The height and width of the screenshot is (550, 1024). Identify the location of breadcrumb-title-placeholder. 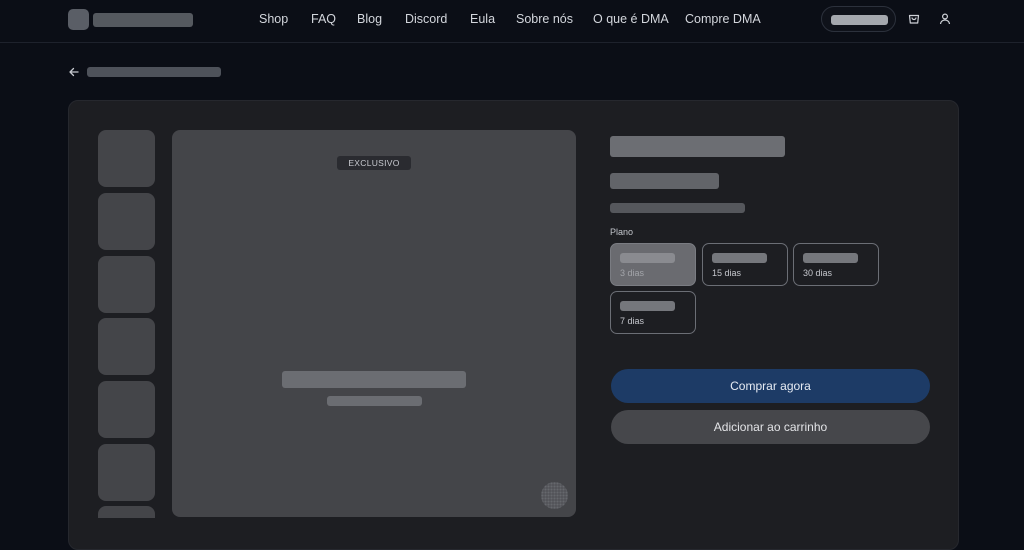
(154, 72).